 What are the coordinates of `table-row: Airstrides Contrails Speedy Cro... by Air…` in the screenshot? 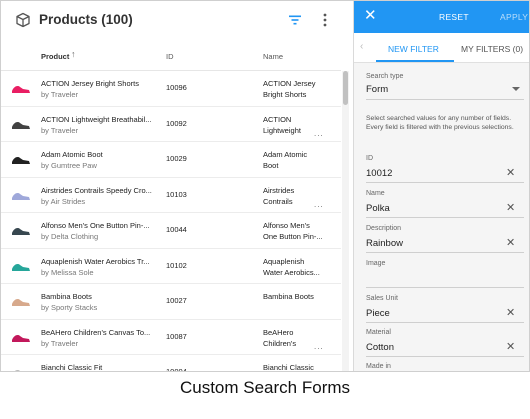 It's located at (171, 195).